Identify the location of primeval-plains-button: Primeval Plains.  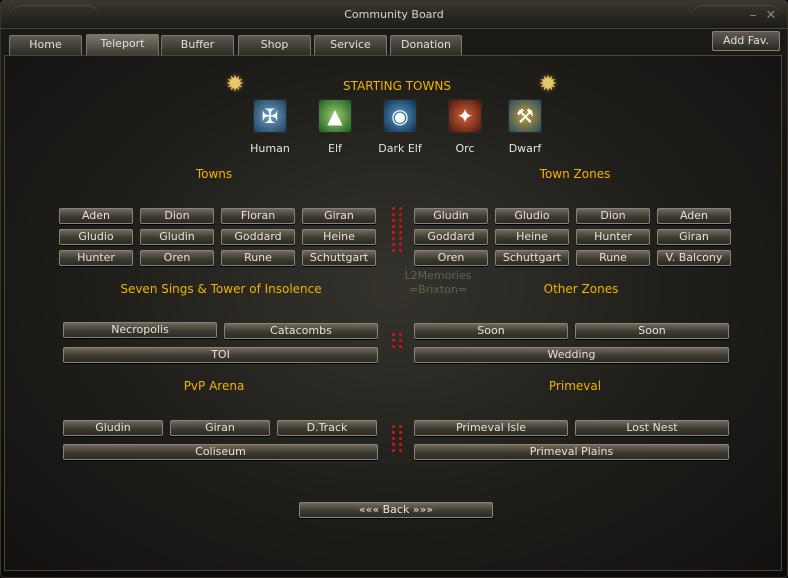
(571, 452).